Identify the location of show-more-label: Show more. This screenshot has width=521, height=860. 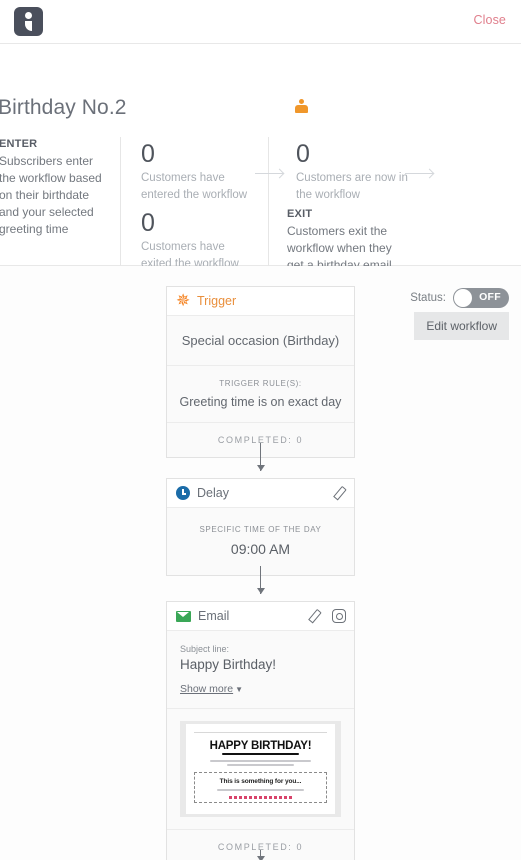
(207, 689).